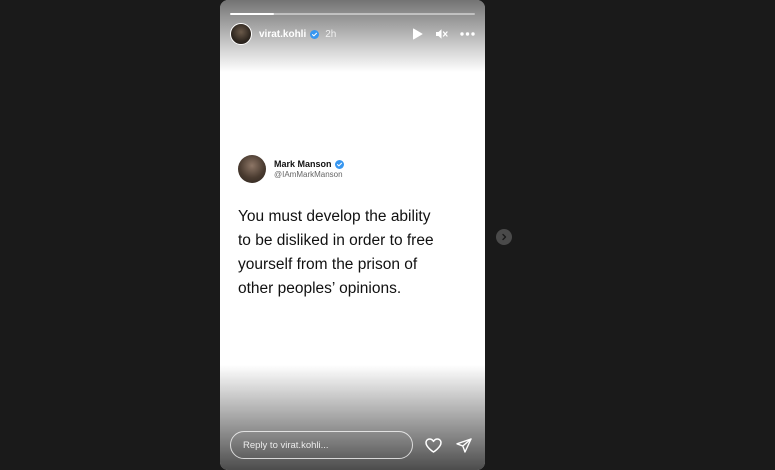  Describe the element at coordinates (417, 34) in the screenshot. I see `play-icon` at that location.